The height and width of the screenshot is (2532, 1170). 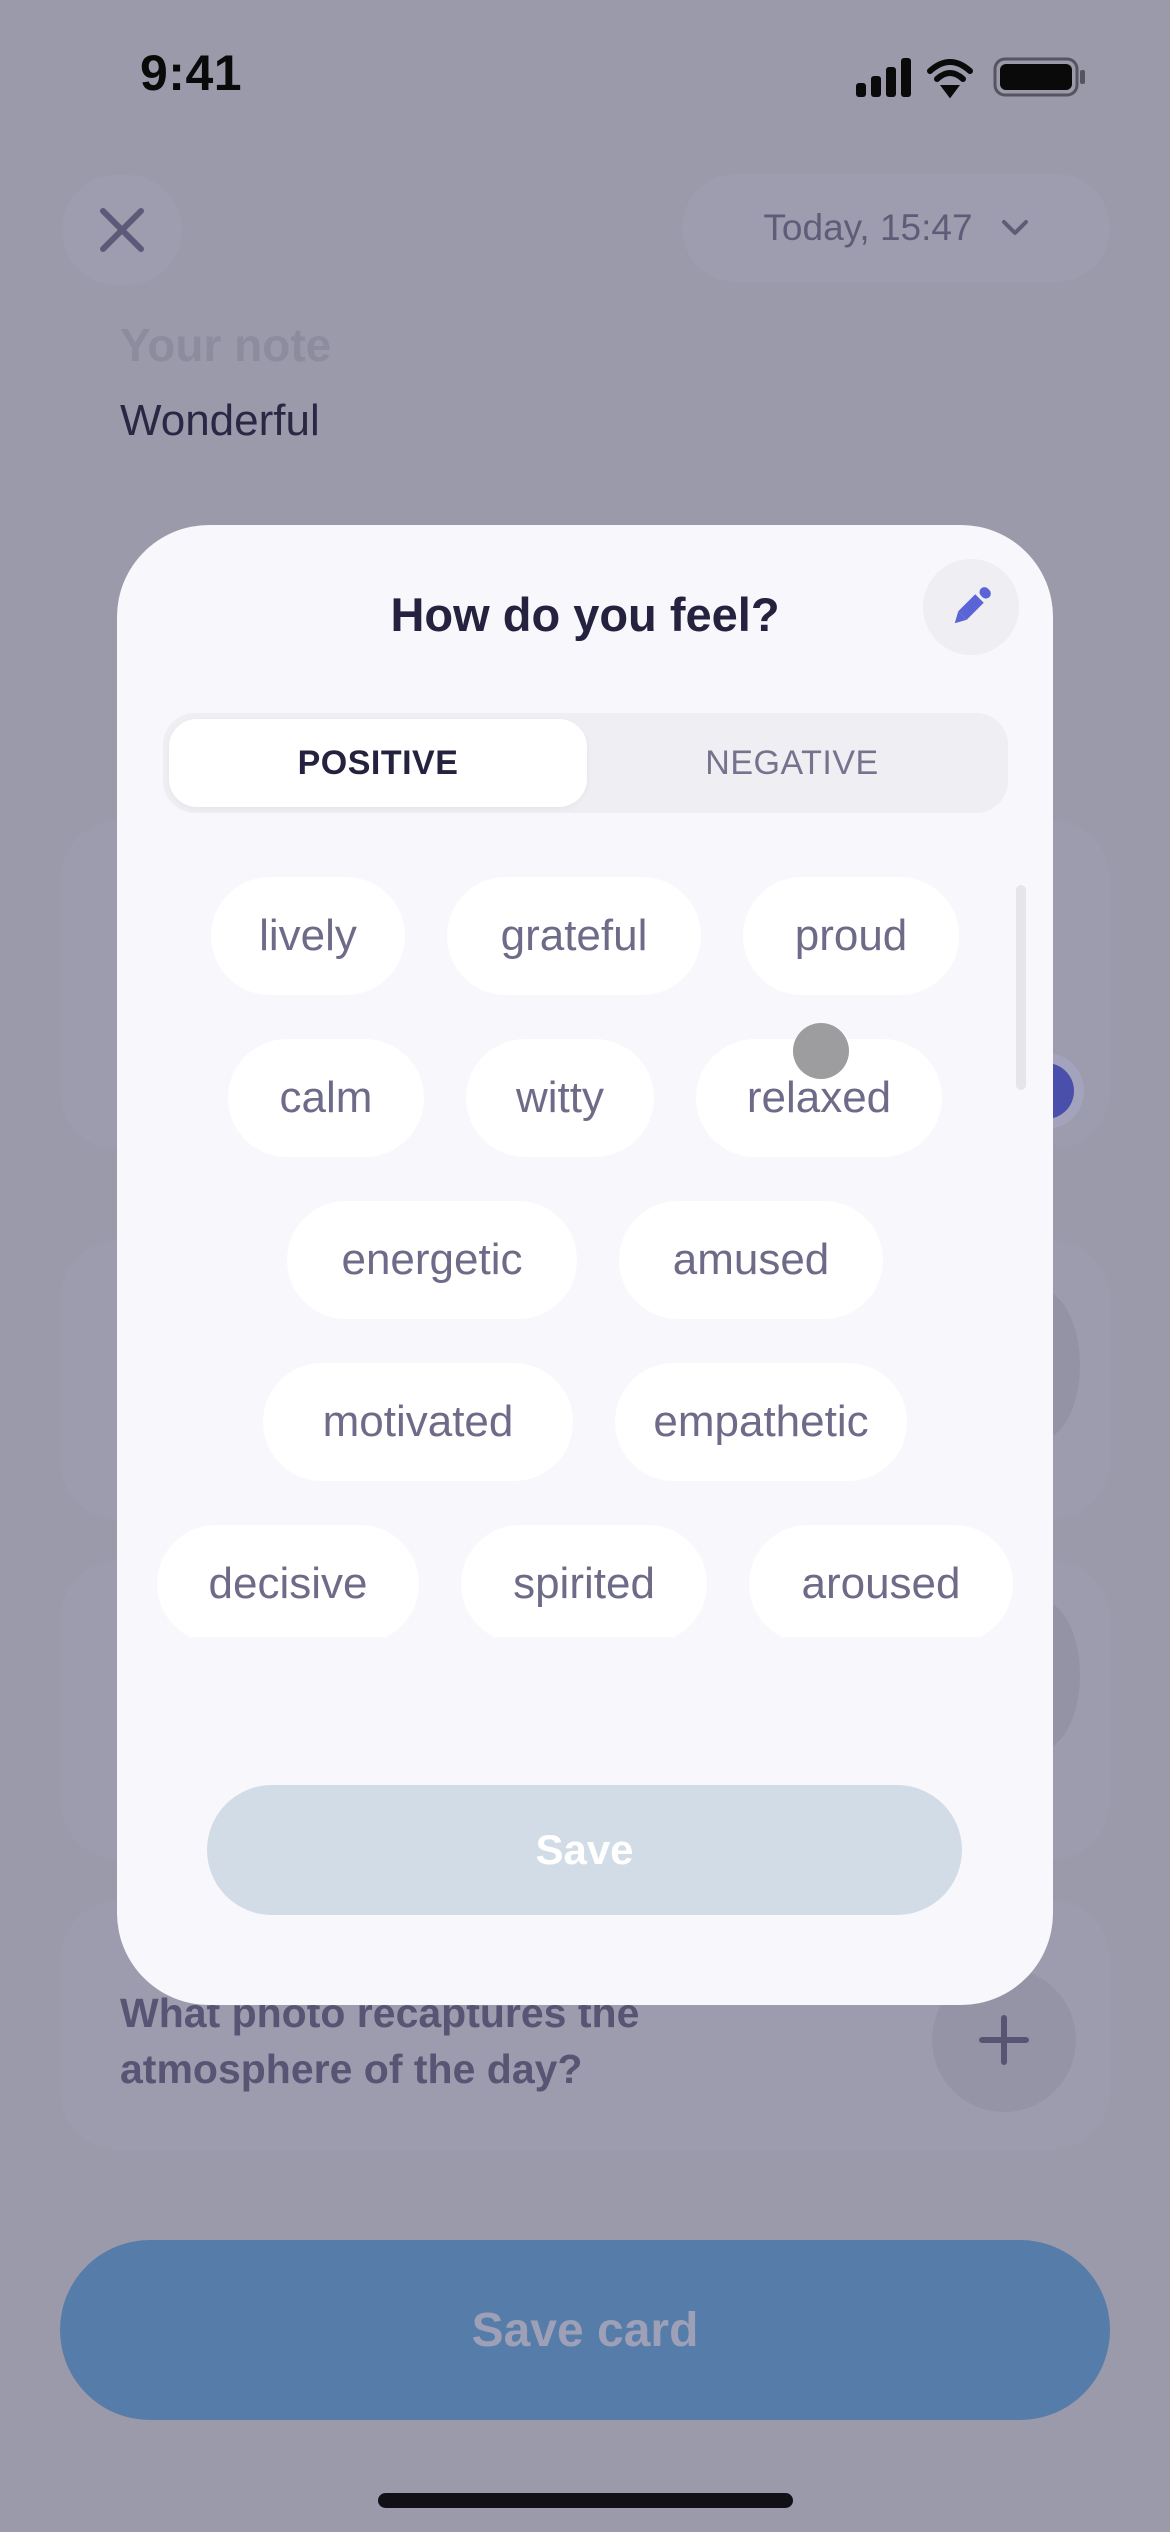 What do you see at coordinates (585, 2330) in the screenshot?
I see `save-card-button: Save card` at bounding box center [585, 2330].